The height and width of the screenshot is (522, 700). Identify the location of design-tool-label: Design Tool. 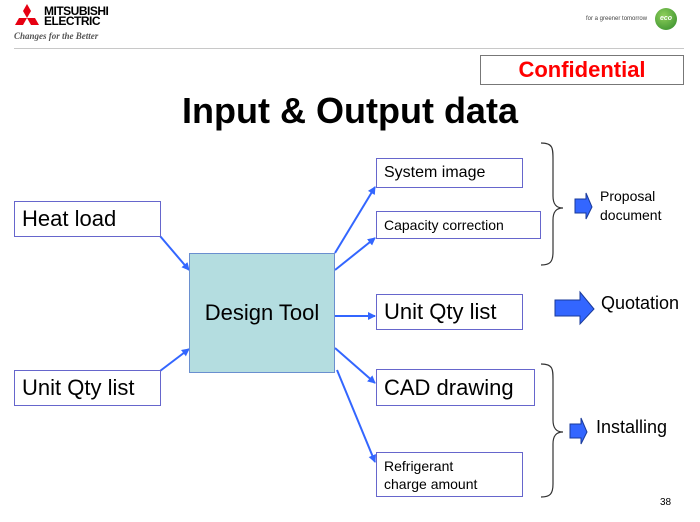
(262, 312).